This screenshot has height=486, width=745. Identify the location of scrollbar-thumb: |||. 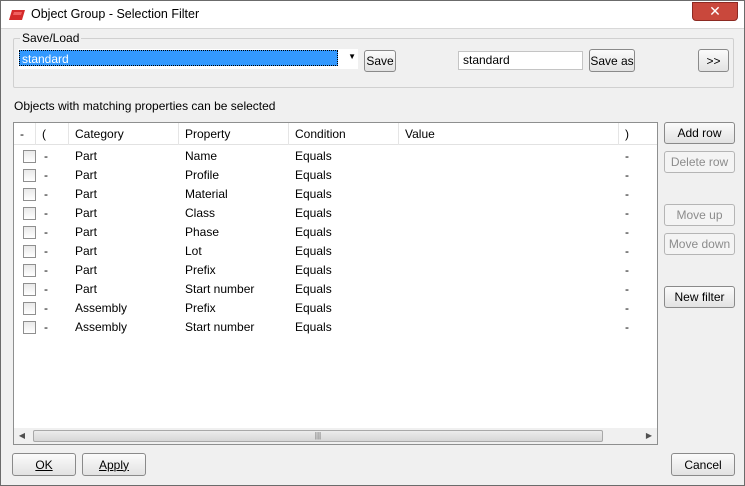
(318, 436).